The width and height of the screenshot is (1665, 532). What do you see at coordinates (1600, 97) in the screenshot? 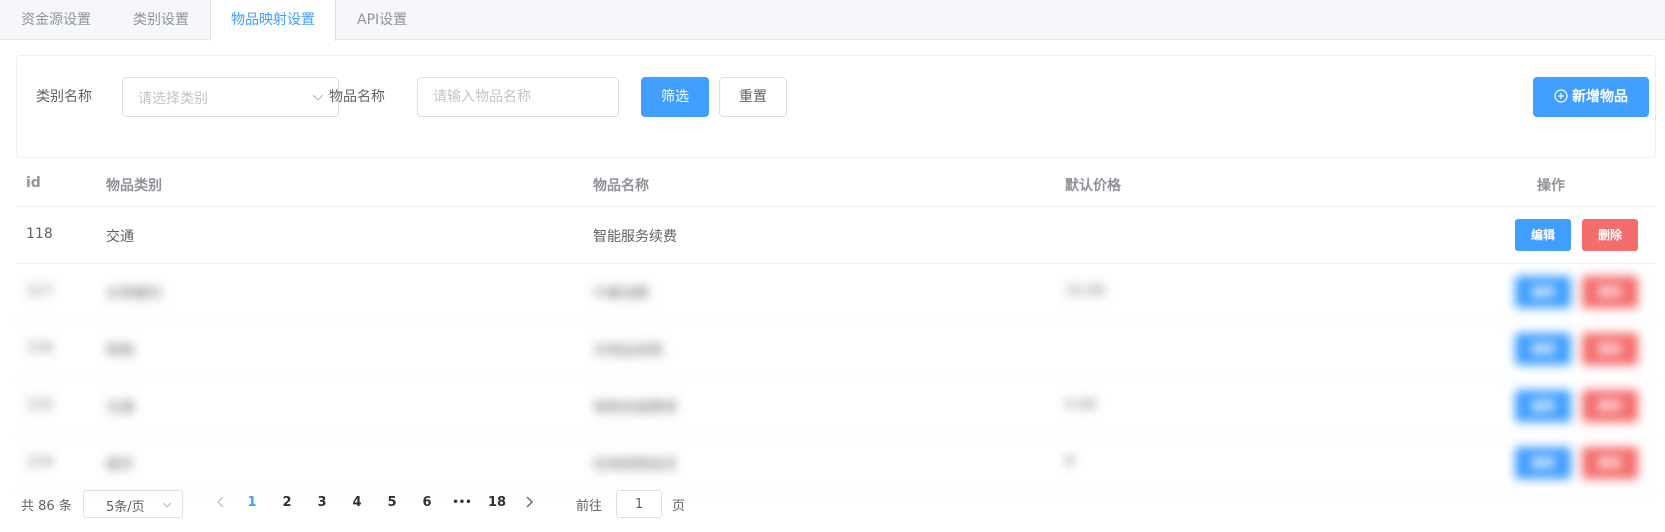
I see `add-item-label: 新增物品` at bounding box center [1600, 97].